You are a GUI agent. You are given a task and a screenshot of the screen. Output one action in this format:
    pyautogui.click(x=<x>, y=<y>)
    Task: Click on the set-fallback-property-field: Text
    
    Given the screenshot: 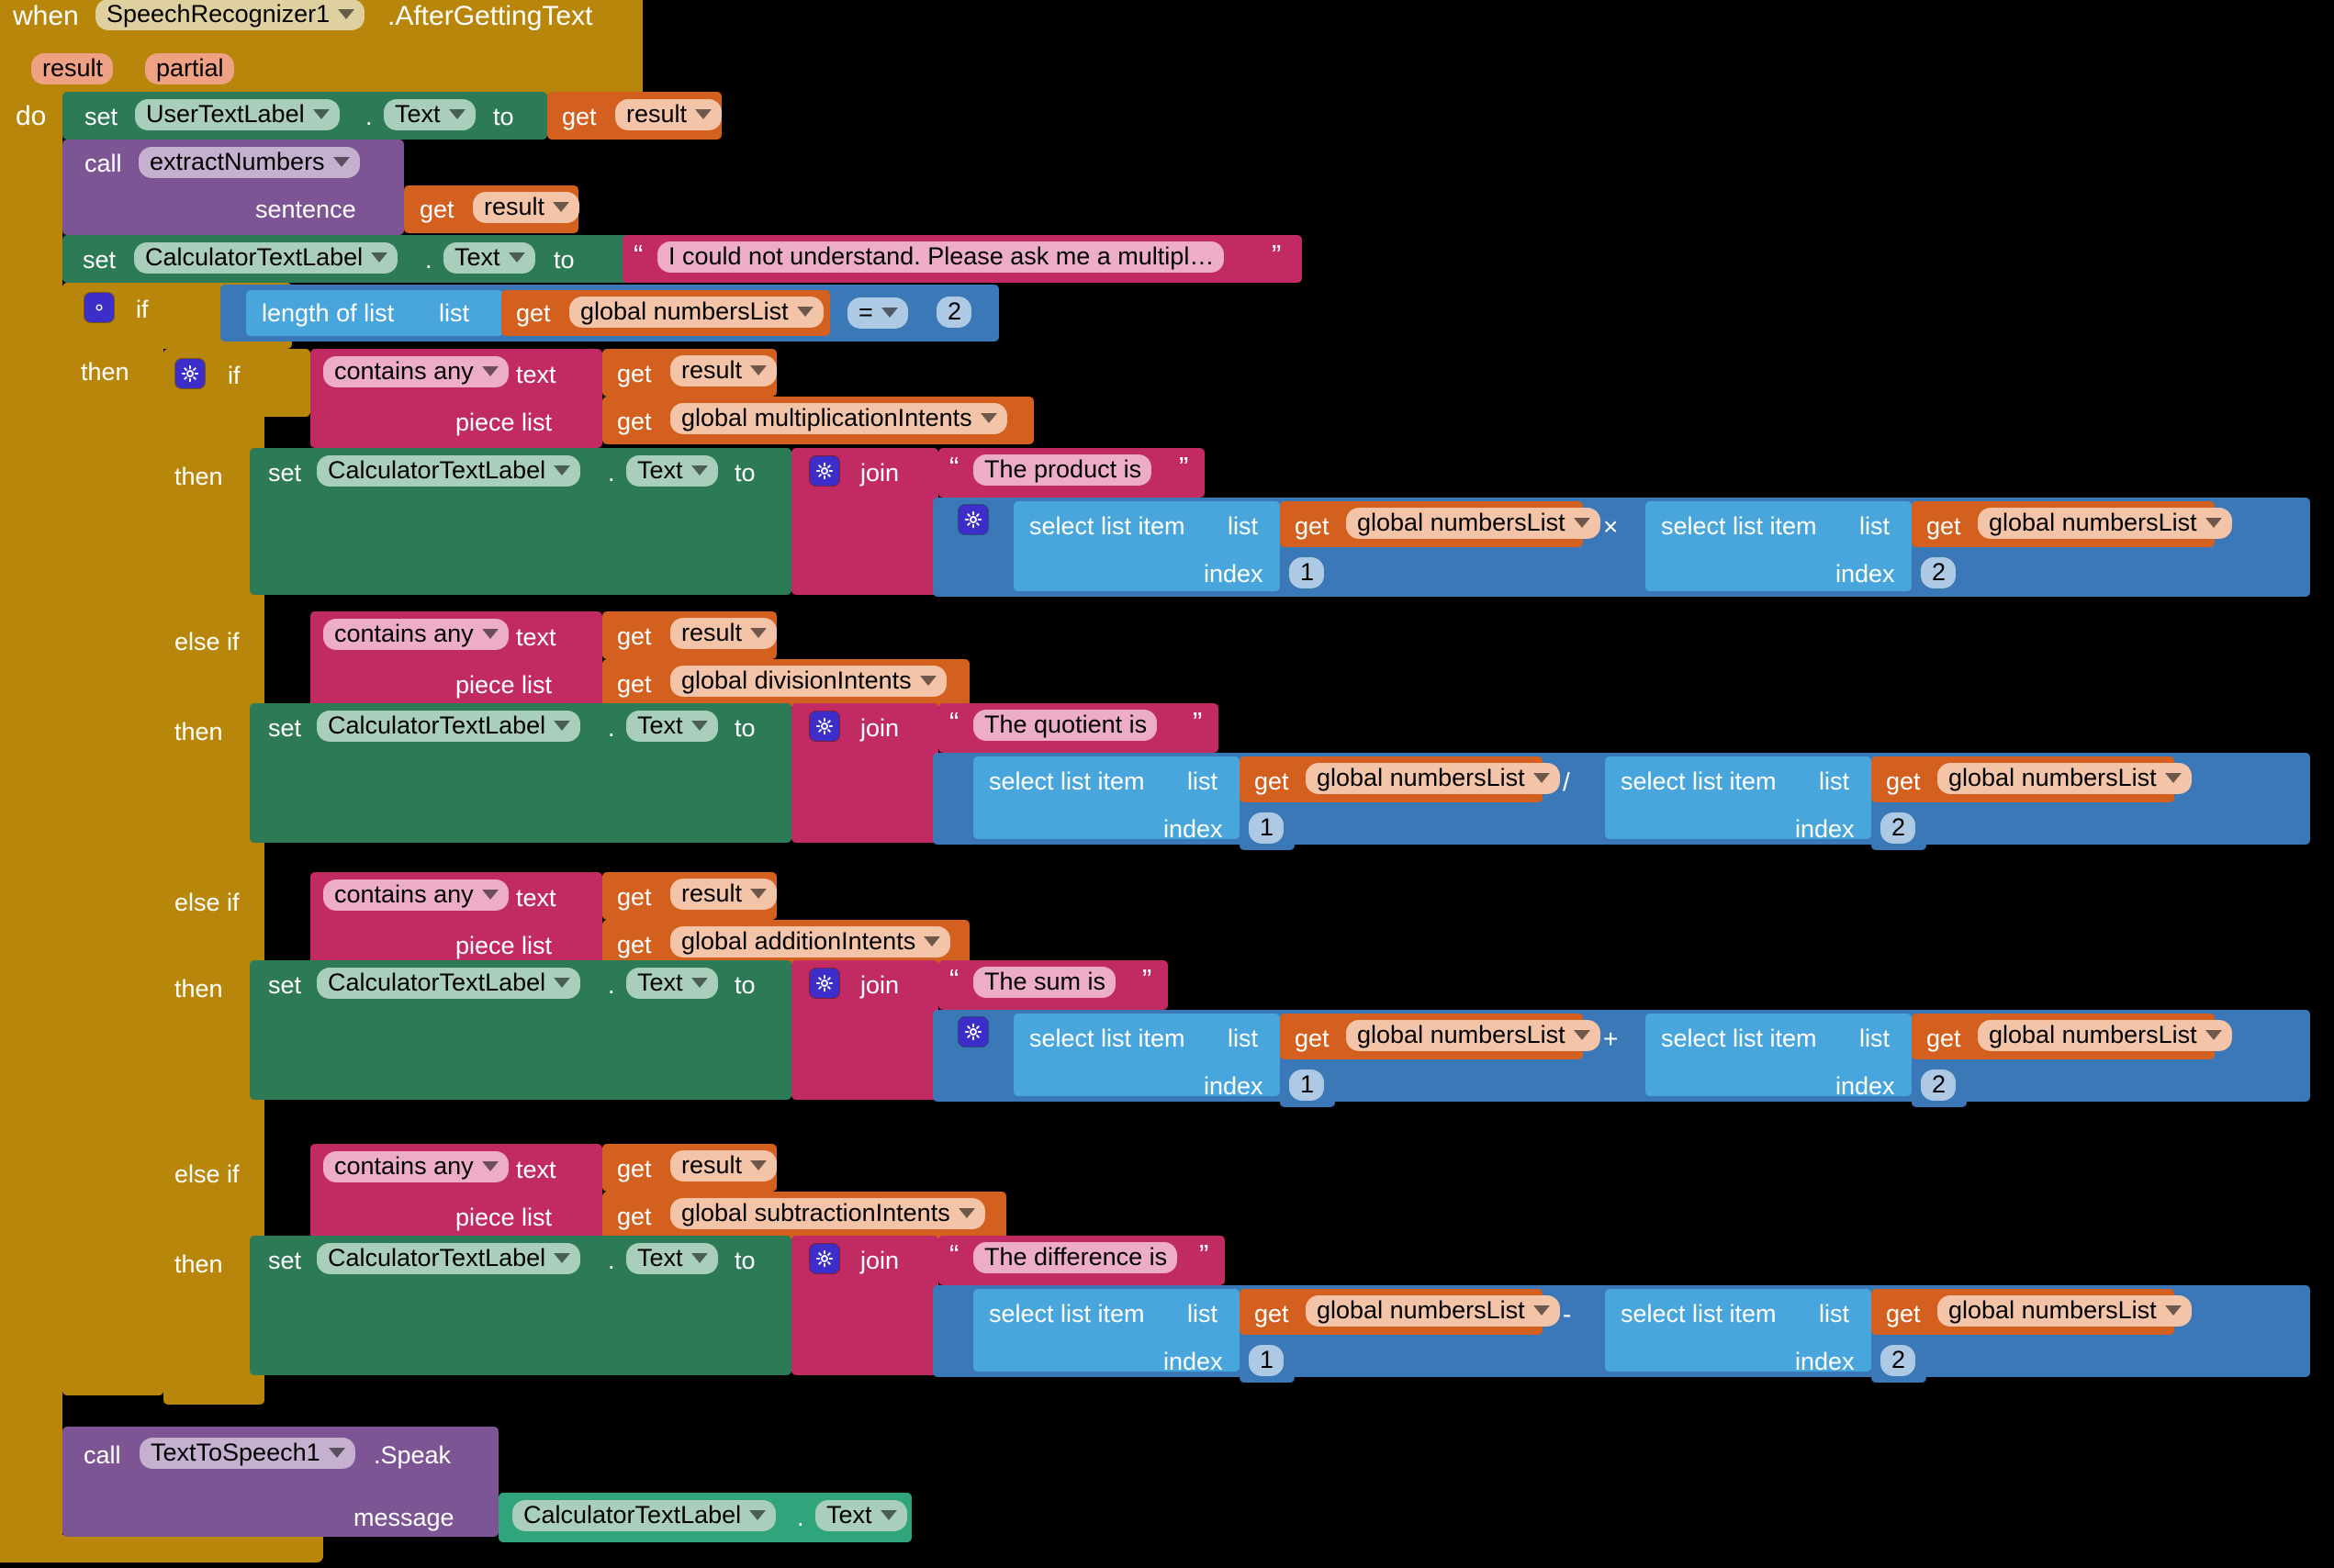 What is the action you would take?
    pyautogui.click(x=489, y=258)
    